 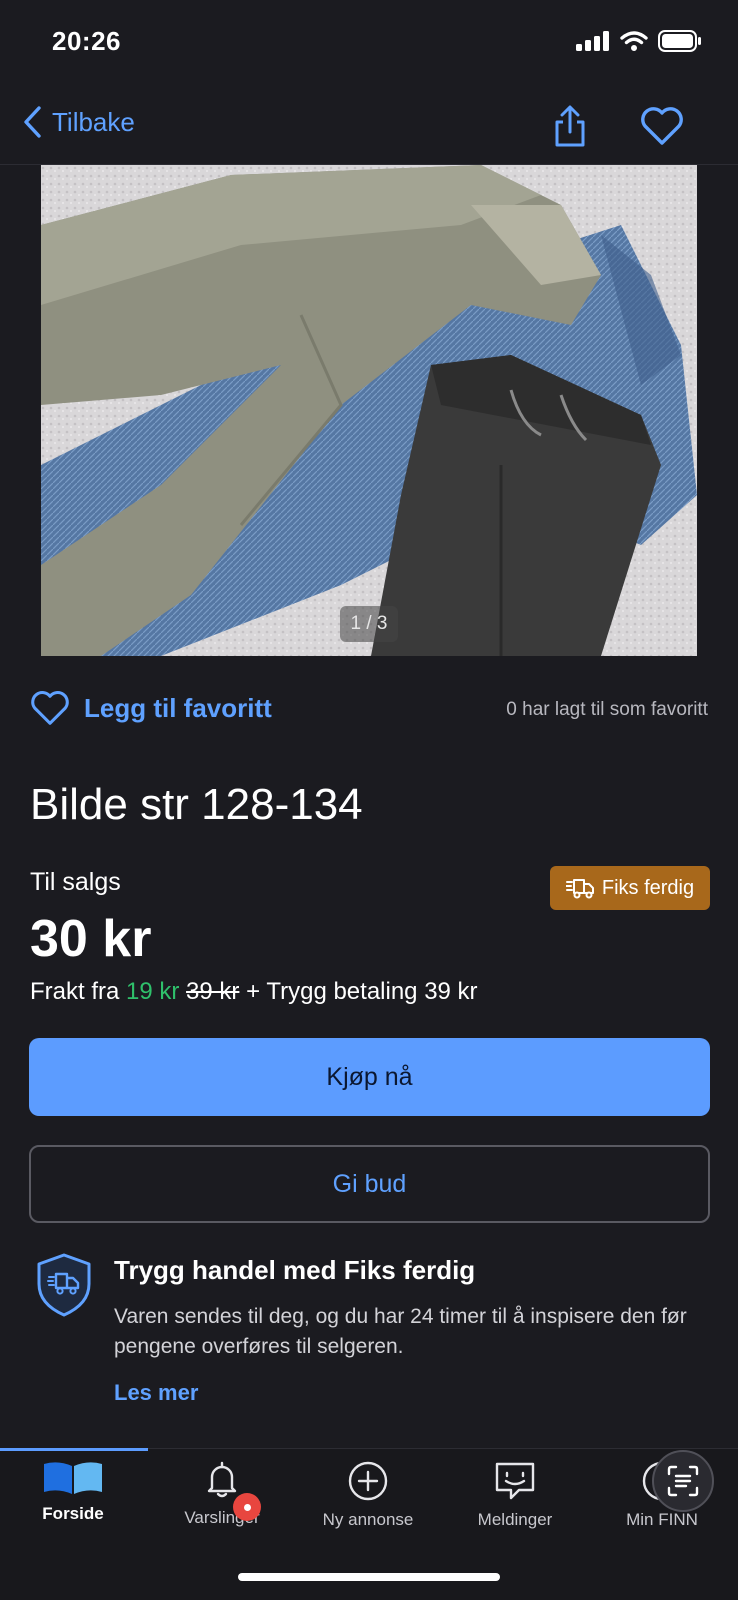 What do you see at coordinates (74, 1449) in the screenshot?
I see `active-tab-indicator` at bounding box center [74, 1449].